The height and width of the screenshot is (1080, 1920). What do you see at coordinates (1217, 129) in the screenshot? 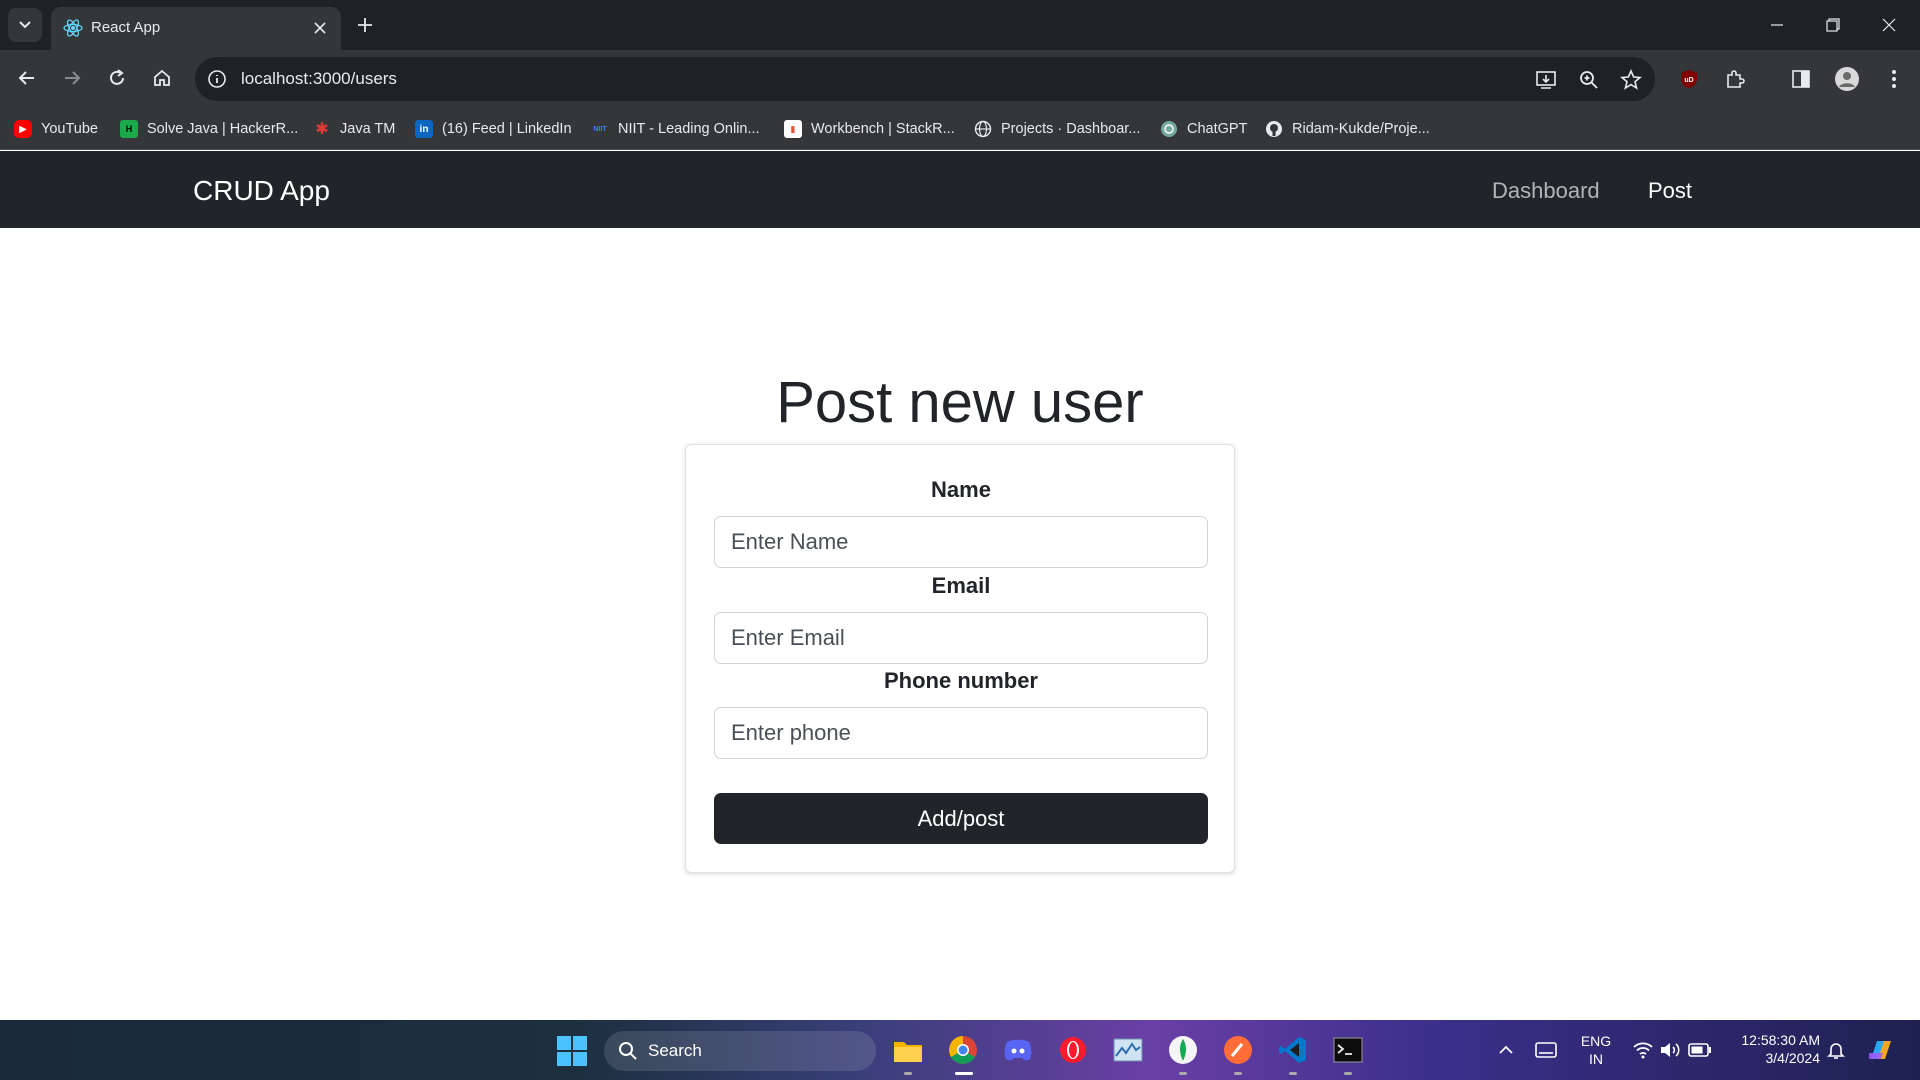
I see `bookmark-label: ChatGPT` at bounding box center [1217, 129].